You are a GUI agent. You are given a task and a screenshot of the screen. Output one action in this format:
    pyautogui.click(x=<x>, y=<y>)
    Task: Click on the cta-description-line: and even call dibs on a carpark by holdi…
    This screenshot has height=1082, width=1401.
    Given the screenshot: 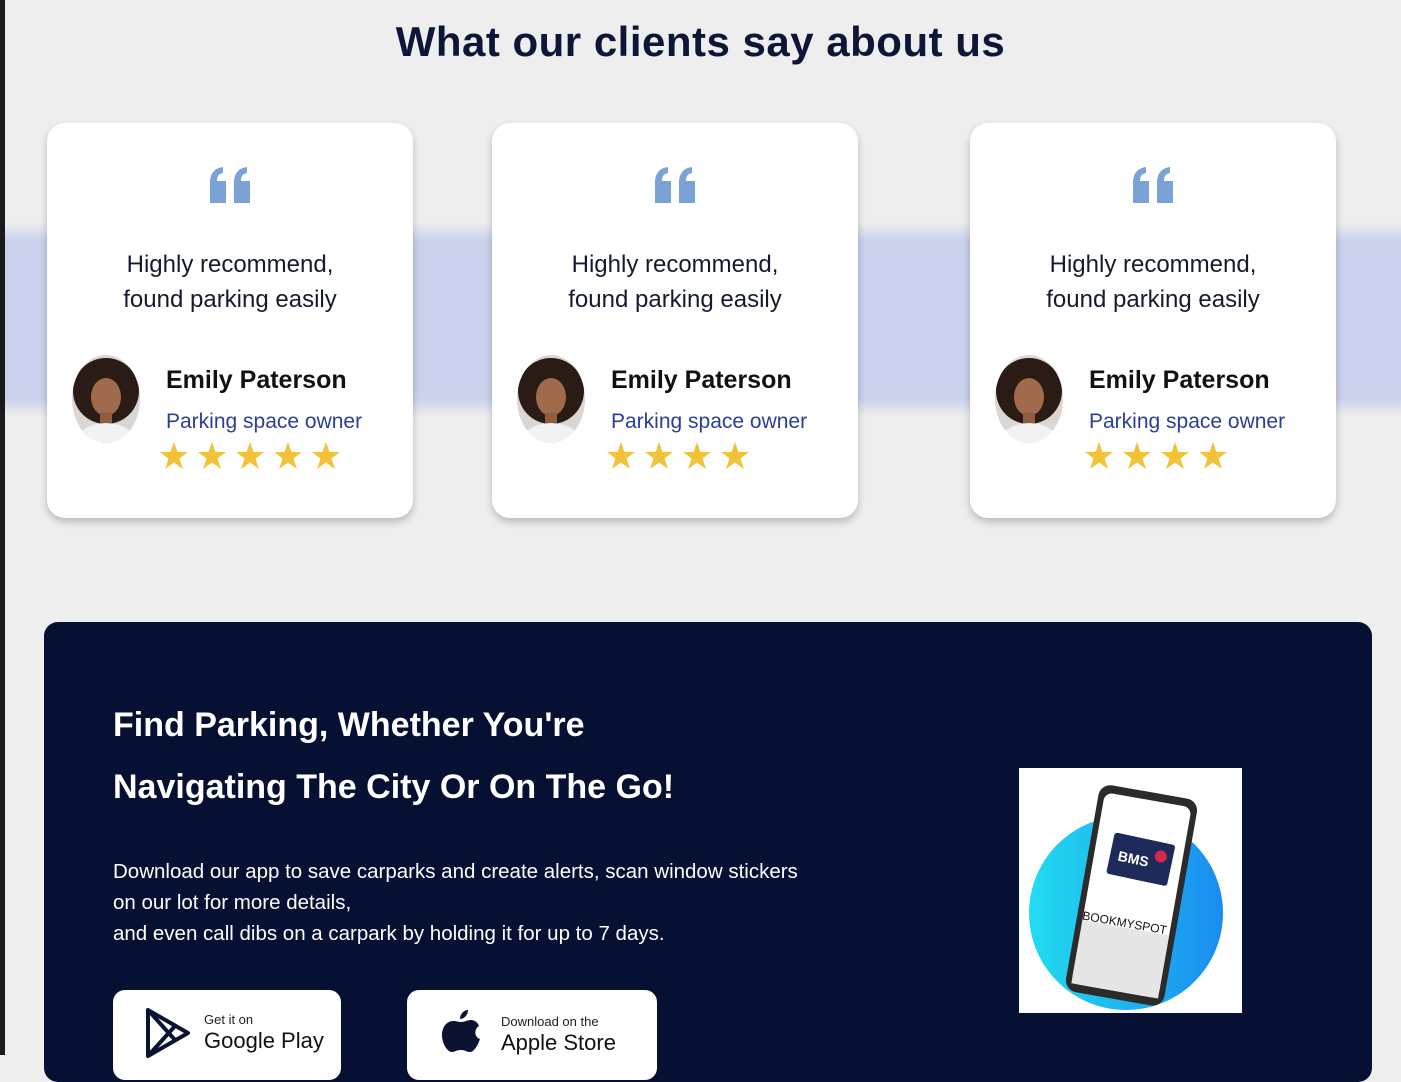 What is the action you would take?
    pyautogui.click(x=389, y=933)
    